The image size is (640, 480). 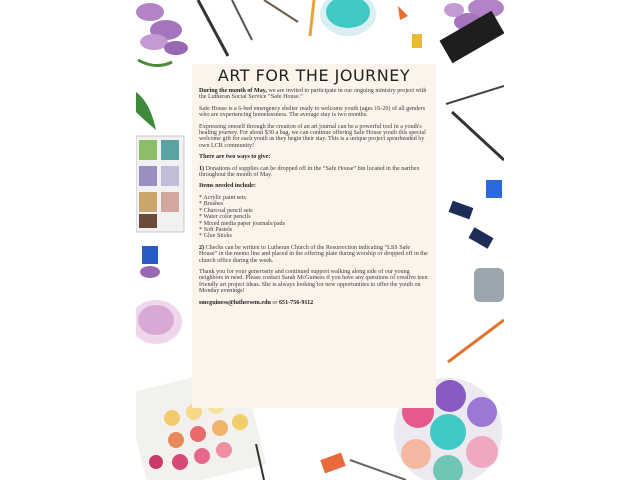 I want to click on contact-line: smcguiness@luthersem.edu or 651-756-9112, so click(x=314, y=303).